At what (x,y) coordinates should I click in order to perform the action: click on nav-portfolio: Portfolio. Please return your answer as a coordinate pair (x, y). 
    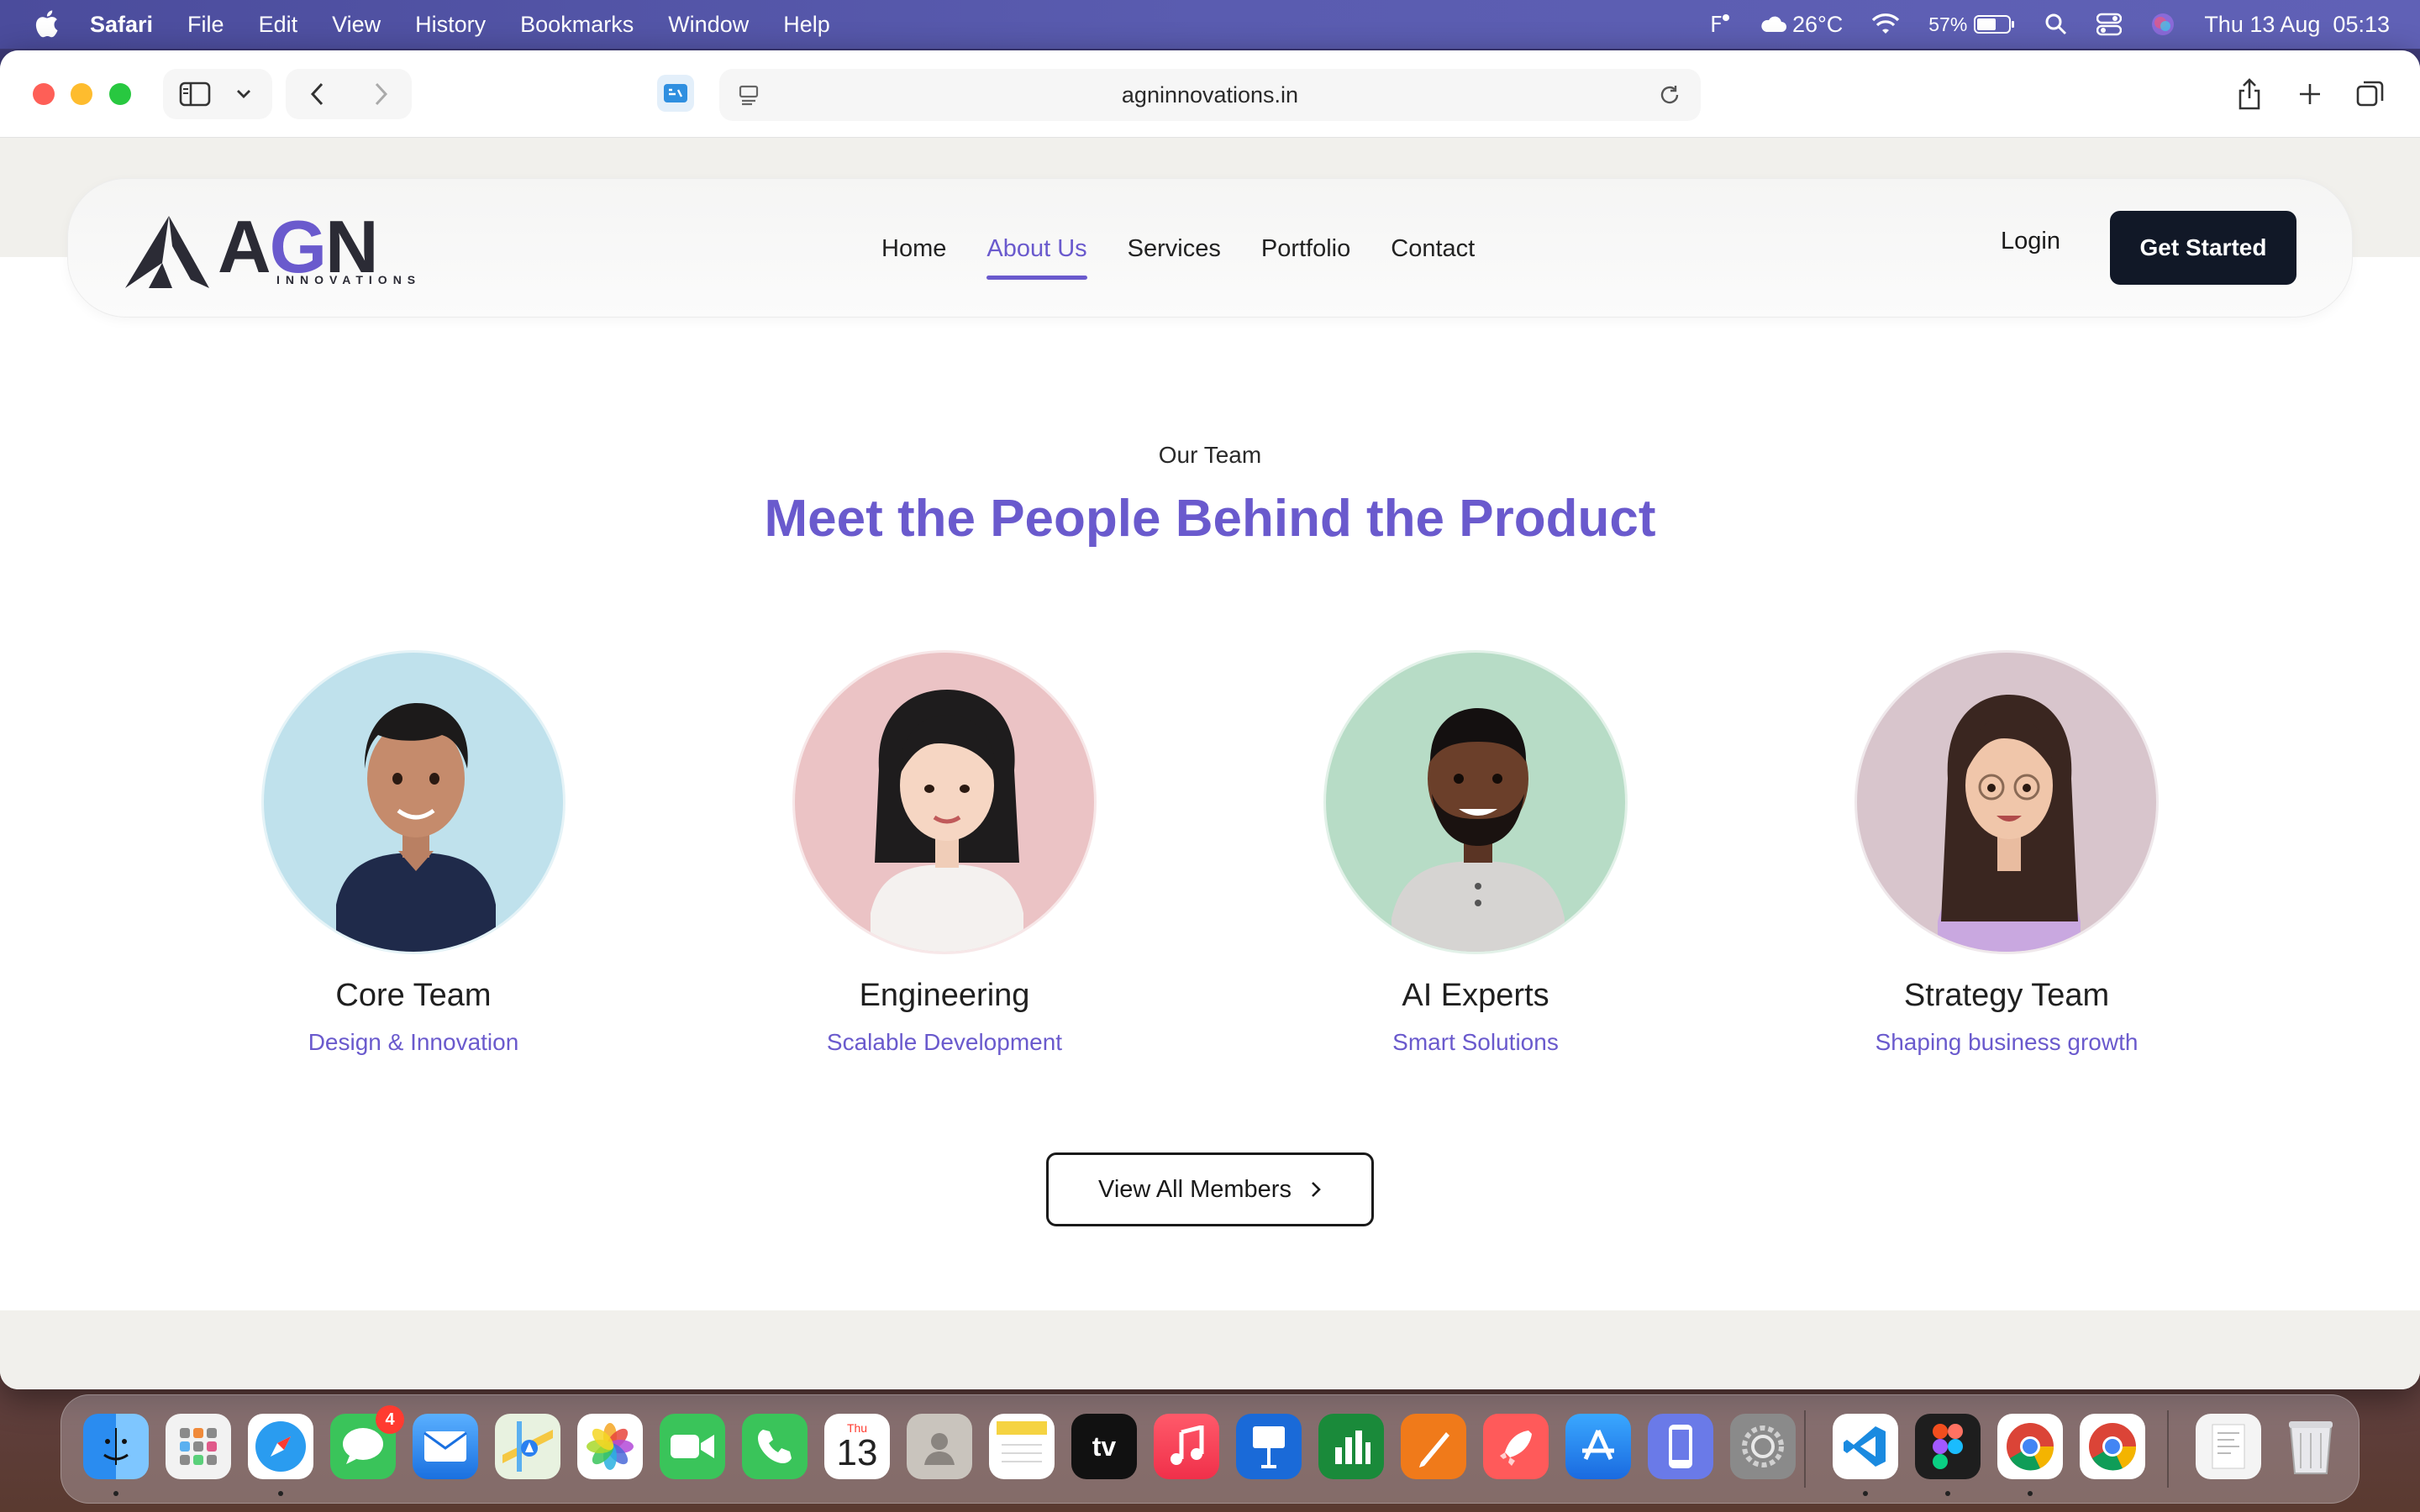
    Looking at the image, I should click on (1305, 249).